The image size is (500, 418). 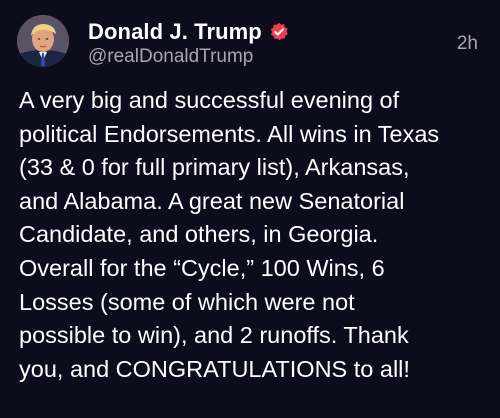 I want to click on verified-badge-icon, so click(x=279, y=32).